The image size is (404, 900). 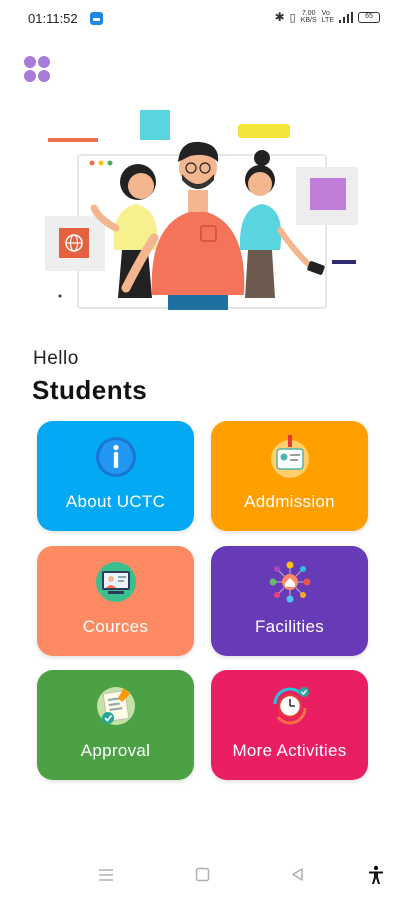 What do you see at coordinates (292, 17) in the screenshot?
I see `vibrate-icon: ▯` at bounding box center [292, 17].